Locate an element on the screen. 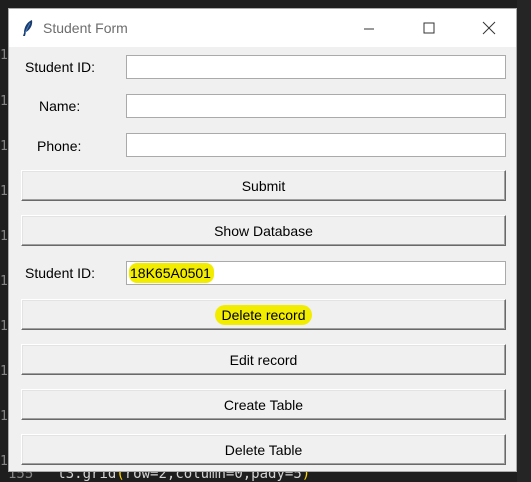  student-id-input is located at coordinates (316, 67).